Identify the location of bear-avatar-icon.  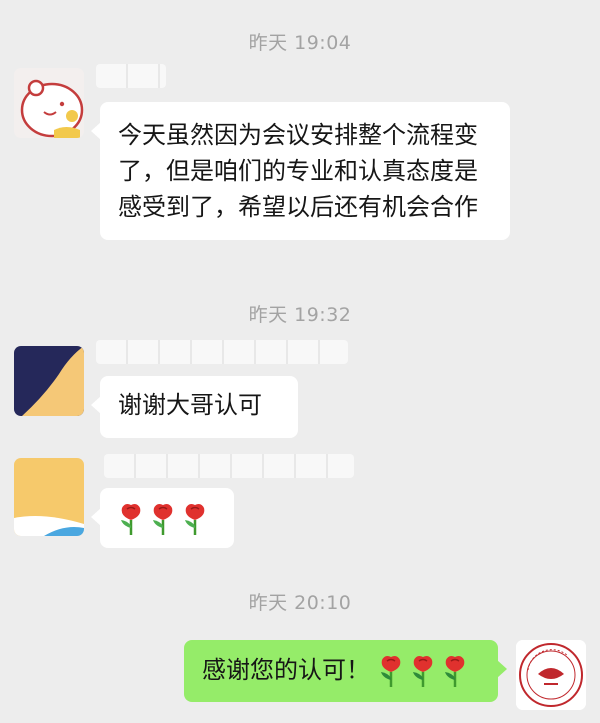
(49, 103).